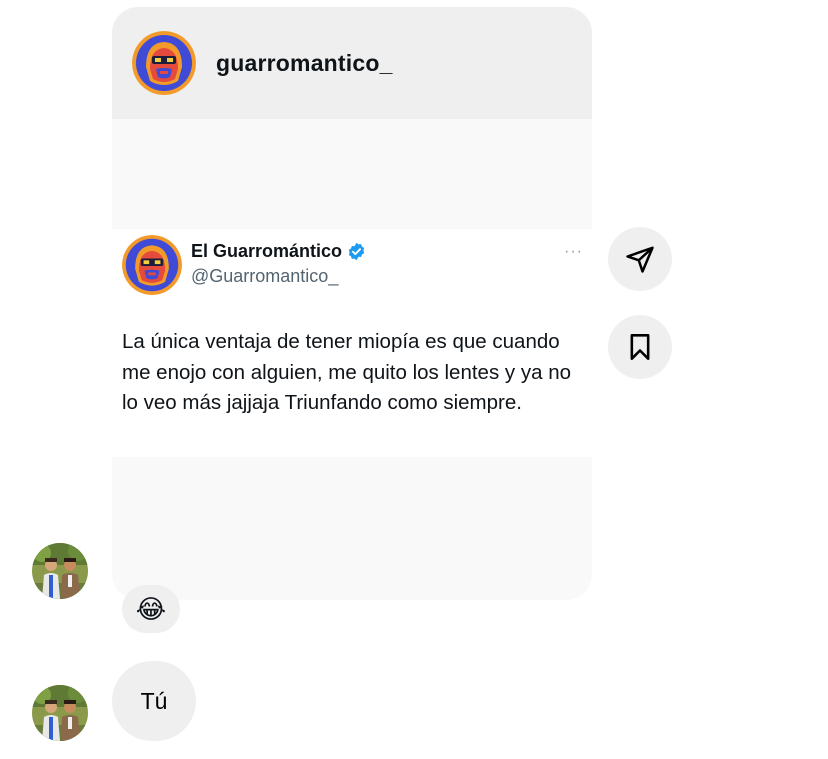 The height and width of the screenshot is (759, 828). I want to click on share-button, so click(640, 259).